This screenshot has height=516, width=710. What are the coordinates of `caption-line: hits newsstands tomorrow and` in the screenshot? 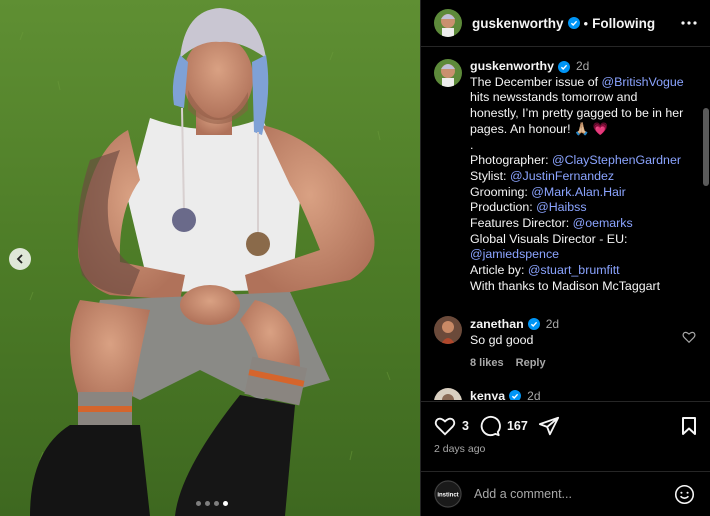 It's located at (554, 97).